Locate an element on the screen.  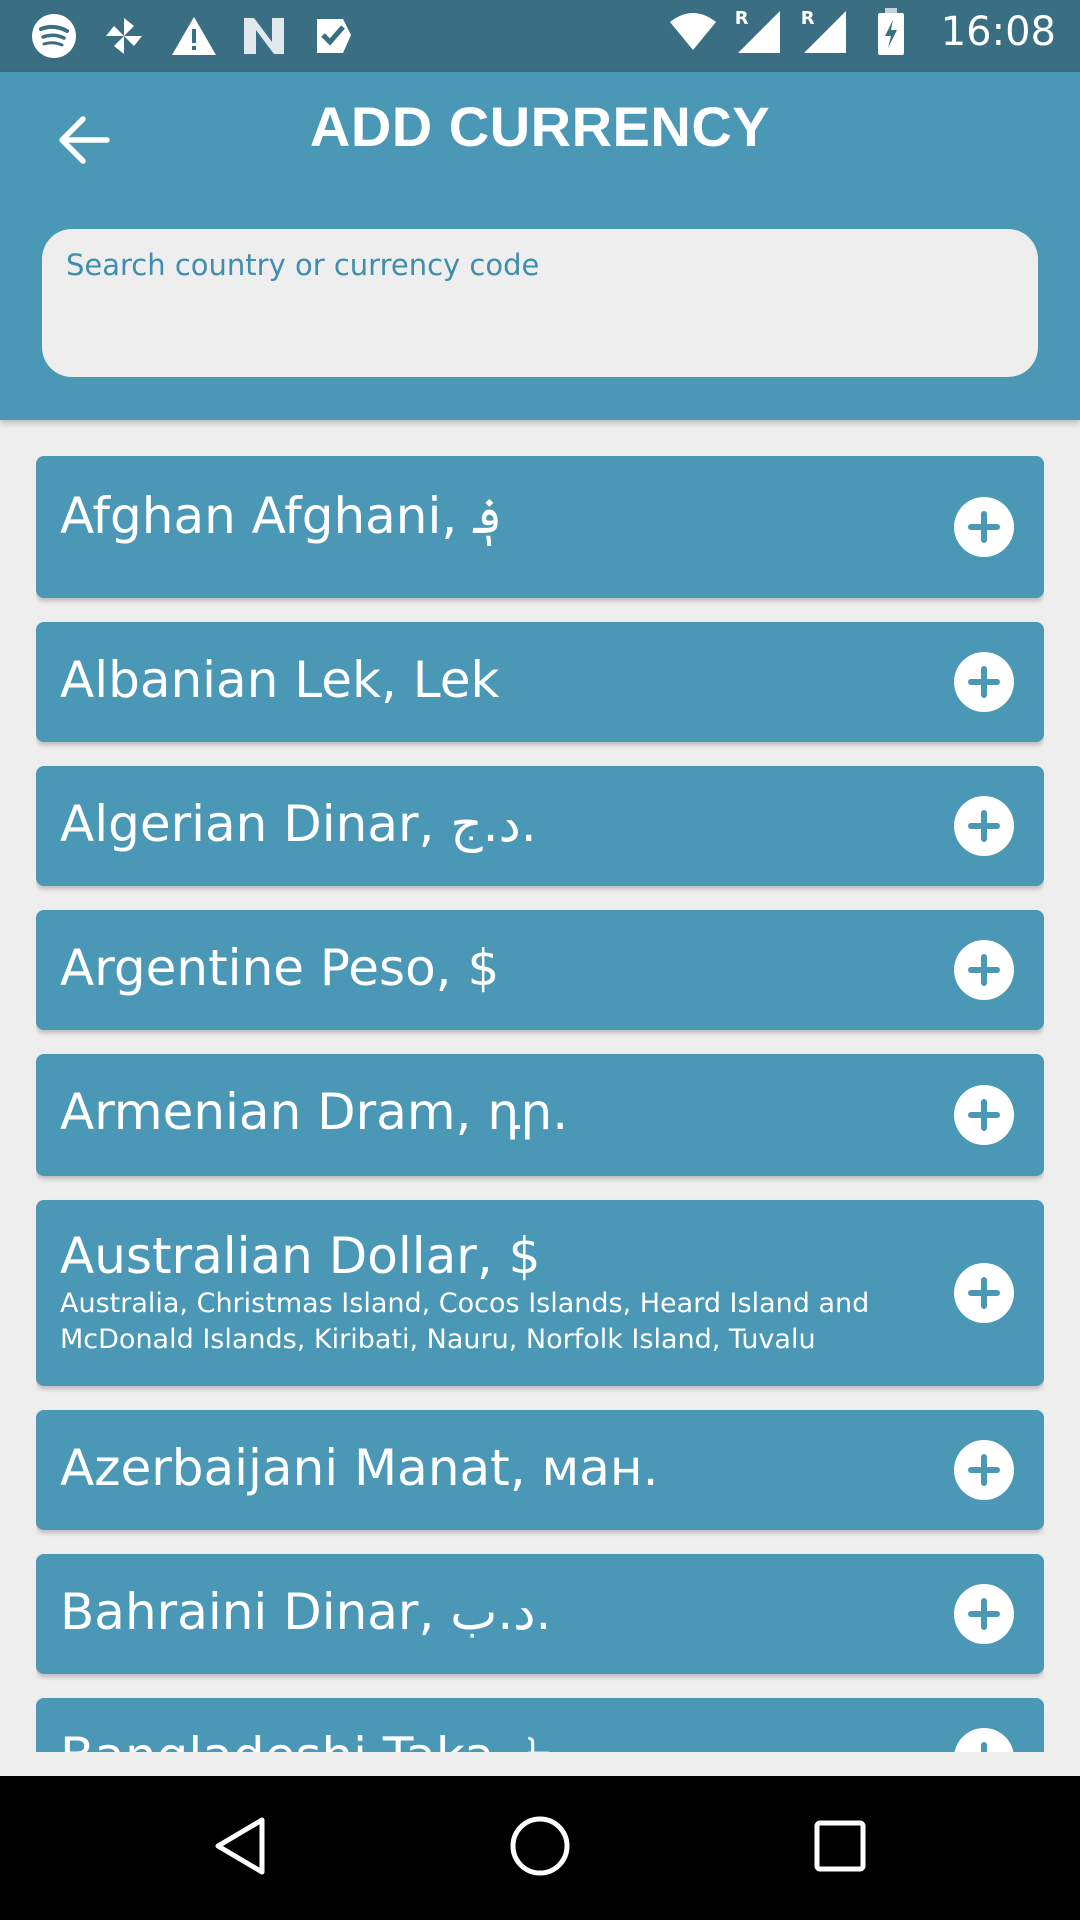
currency-item: Argentine Peso, $ is located at coordinates (540, 970).